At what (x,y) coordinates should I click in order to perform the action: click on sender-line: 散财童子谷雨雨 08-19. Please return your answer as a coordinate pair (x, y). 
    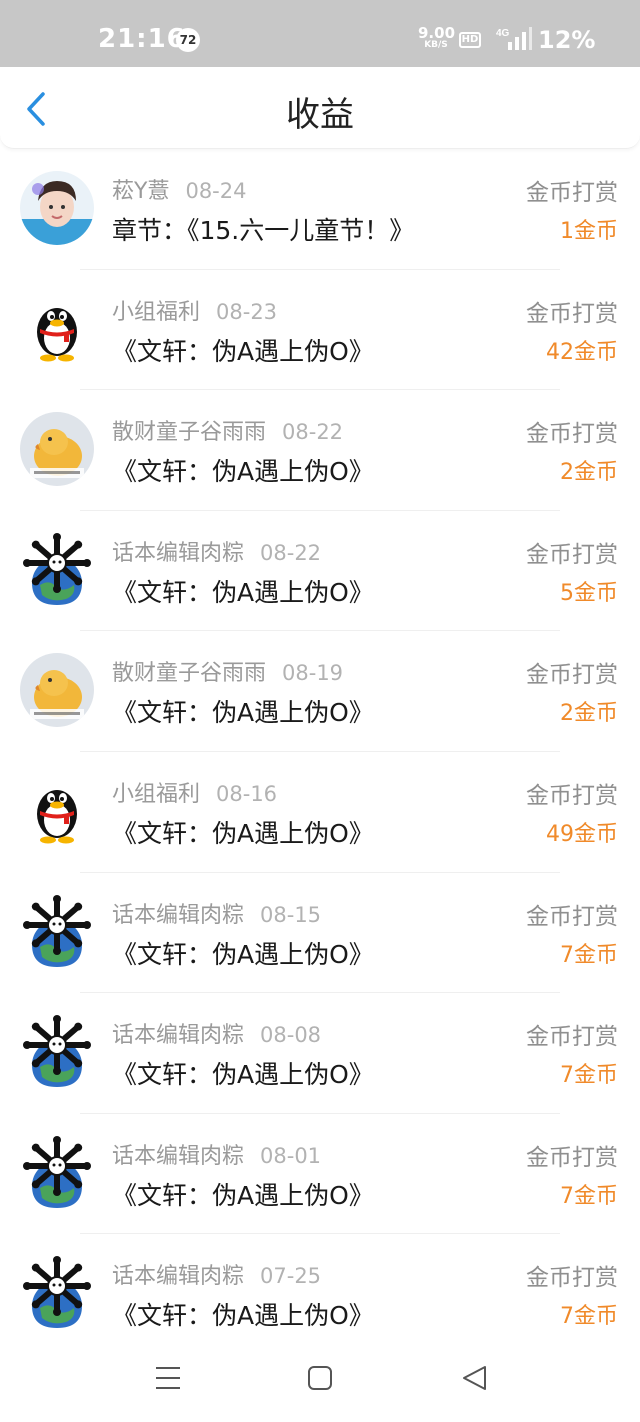
    Looking at the image, I should click on (227, 671).